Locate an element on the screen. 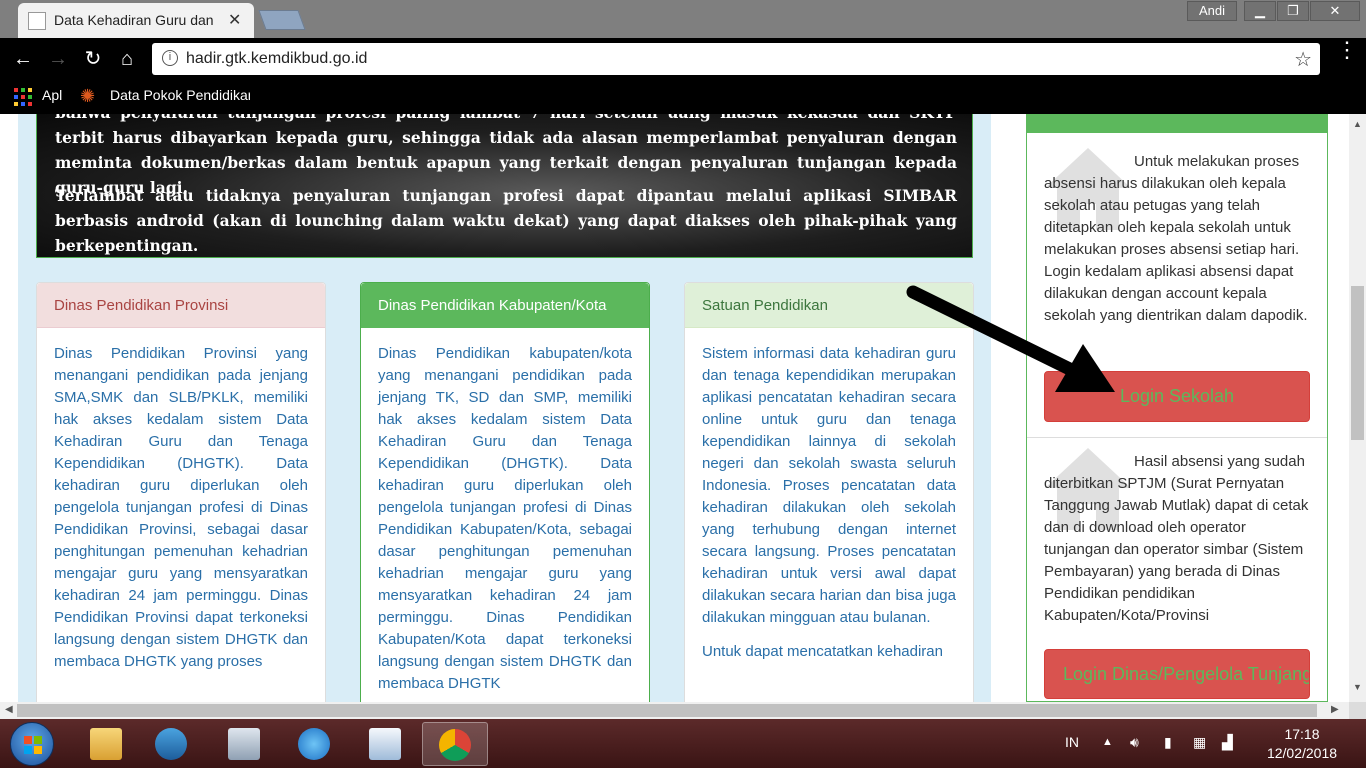  media-player-icon is located at coordinates (171, 744).